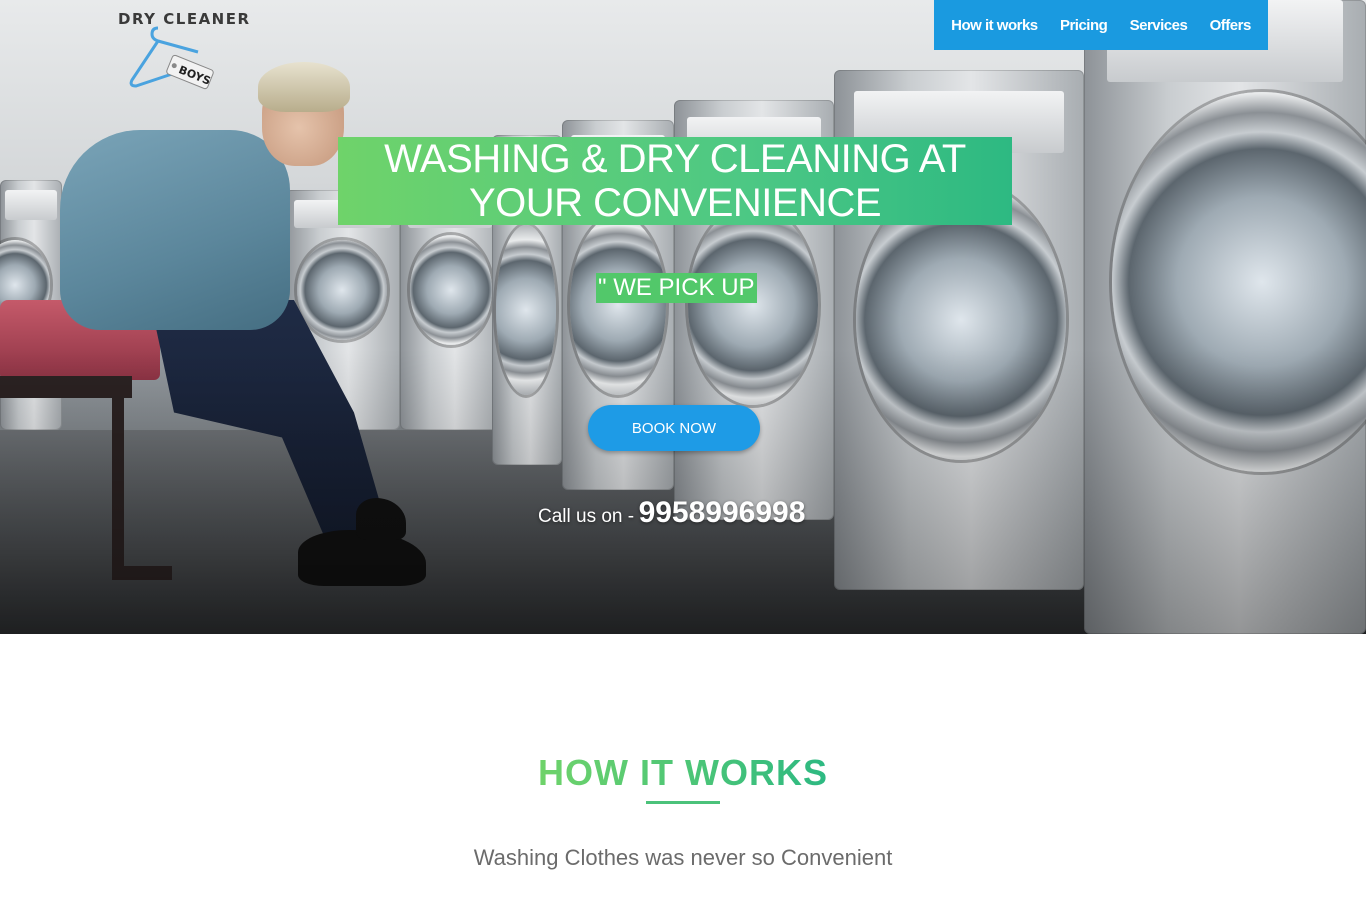 This screenshot has width=1366, height=917. I want to click on phone-number: 9958996998, so click(722, 512).